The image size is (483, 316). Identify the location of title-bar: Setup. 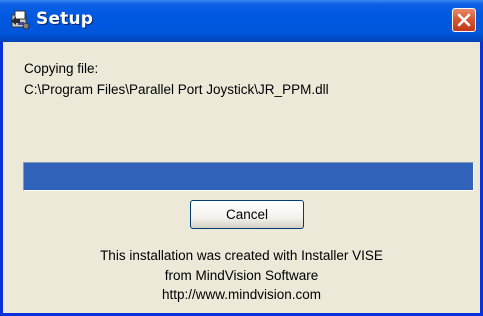
(241, 21).